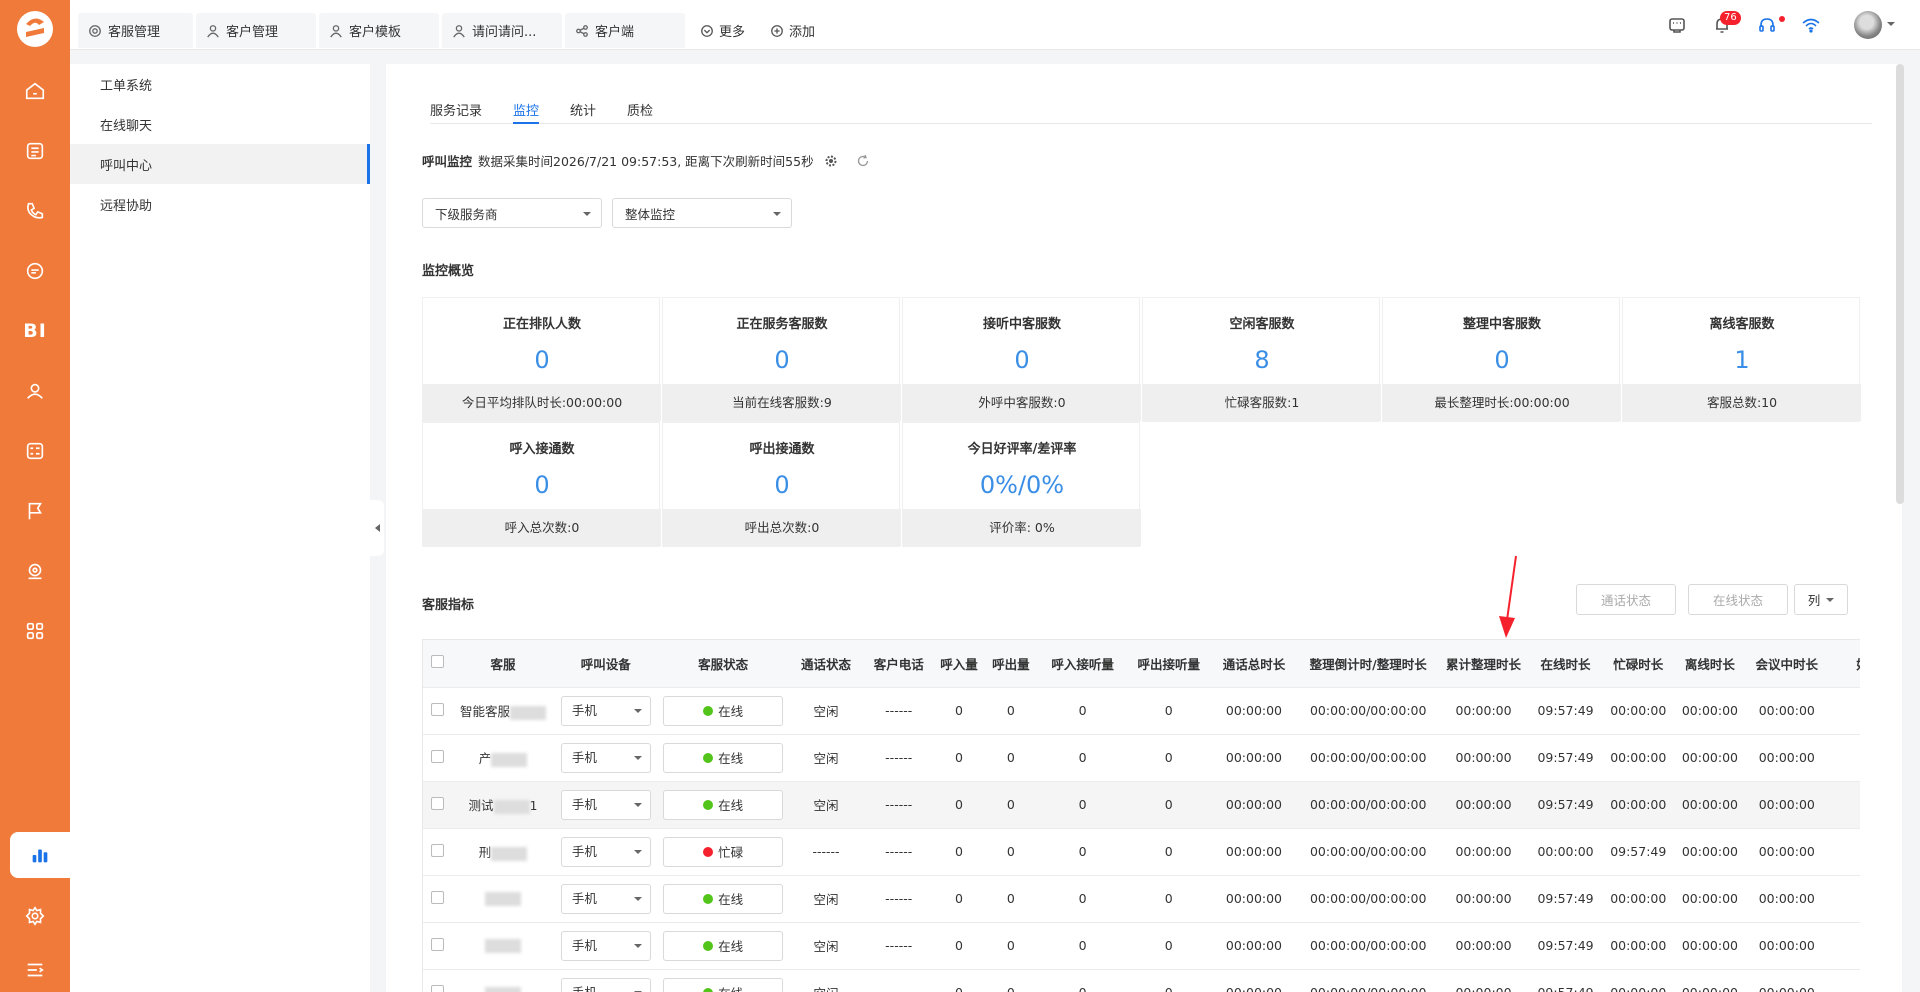 Image resolution: width=1920 pixels, height=992 pixels. I want to click on card-title: 离线客服数, so click(1742, 324).